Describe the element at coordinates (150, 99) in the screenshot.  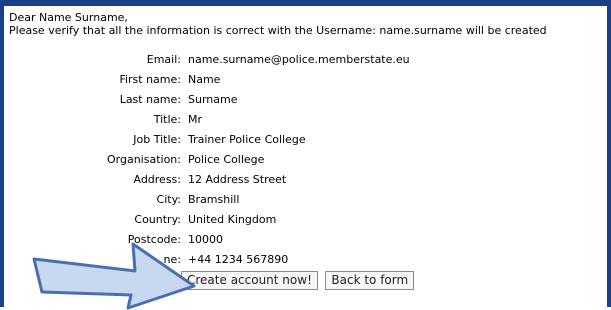
I see `last-name-label: Last name:` at that location.